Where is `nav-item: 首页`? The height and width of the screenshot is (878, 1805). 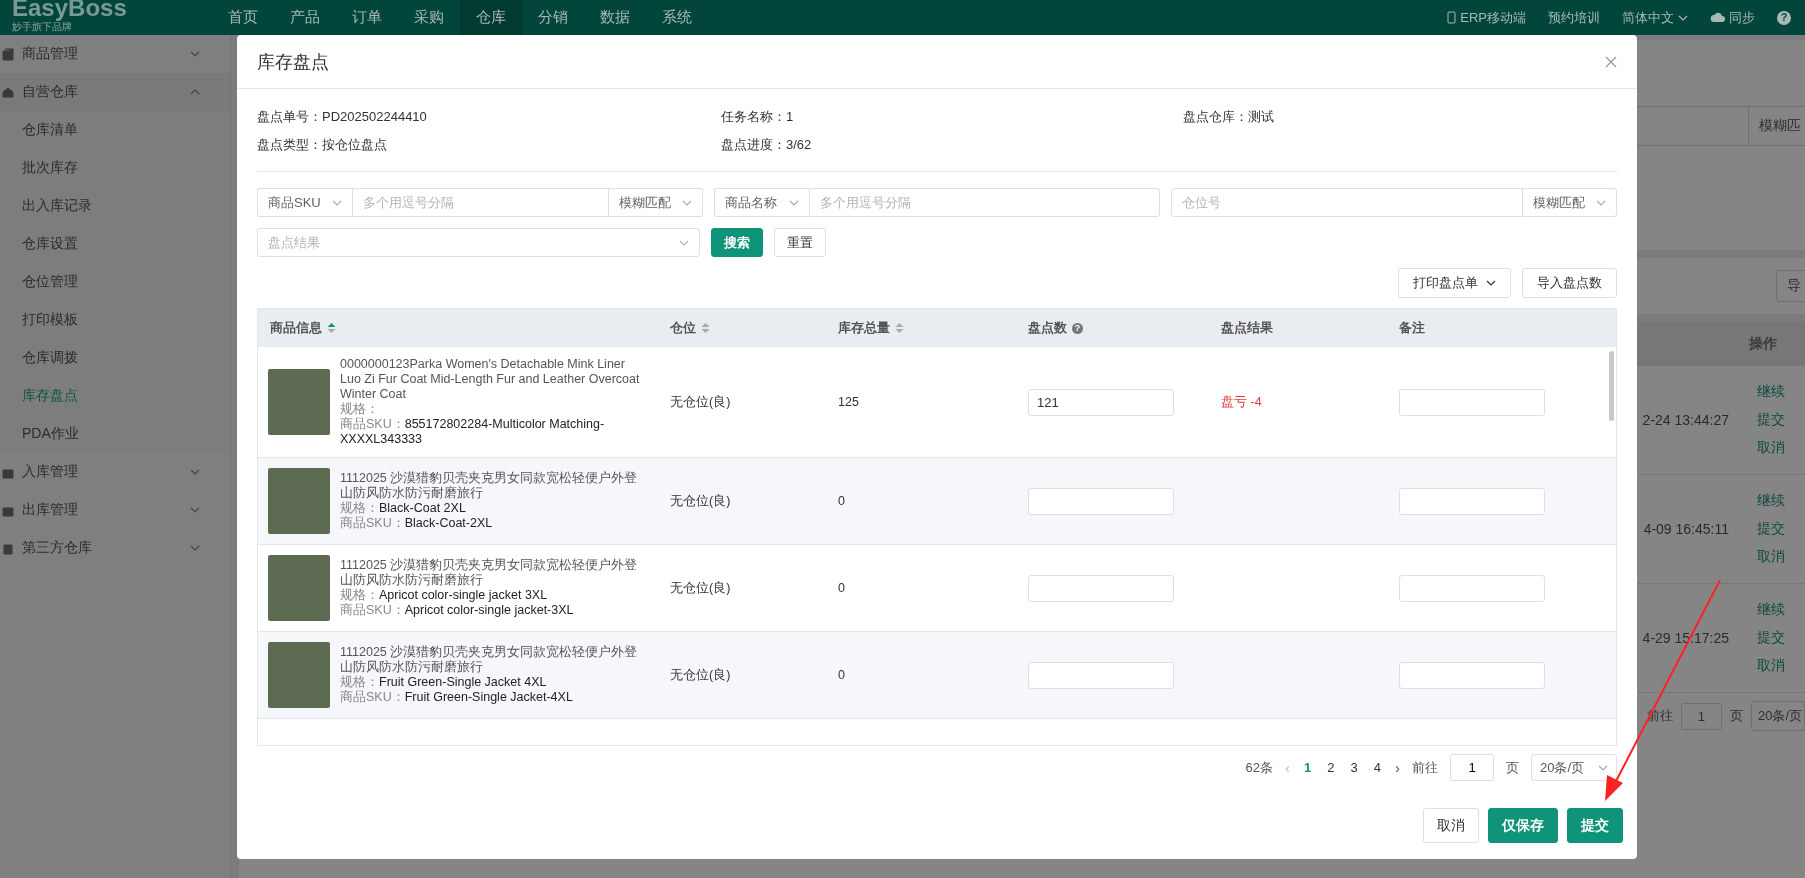 nav-item: 首页 is located at coordinates (243, 17).